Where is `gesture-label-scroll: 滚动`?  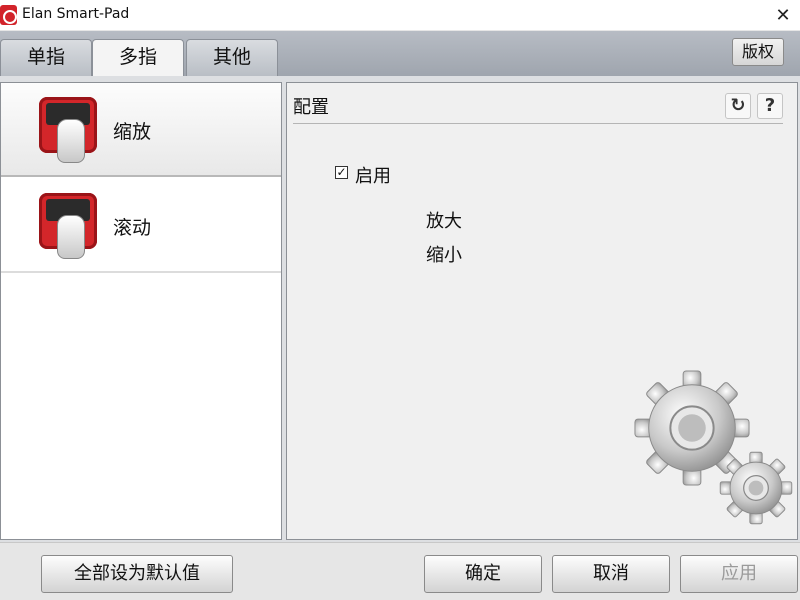 gesture-label-scroll: 滚动 is located at coordinates (132, 228).